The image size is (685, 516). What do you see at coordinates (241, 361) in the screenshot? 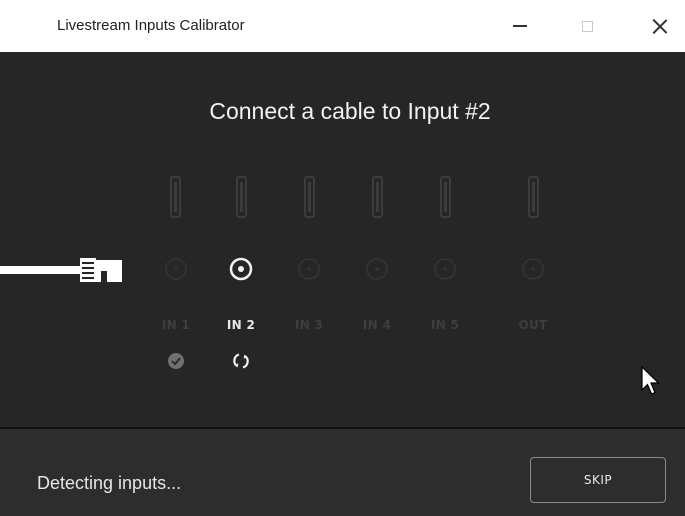
I see `refresh-icon` at bounding box center [241, 361].